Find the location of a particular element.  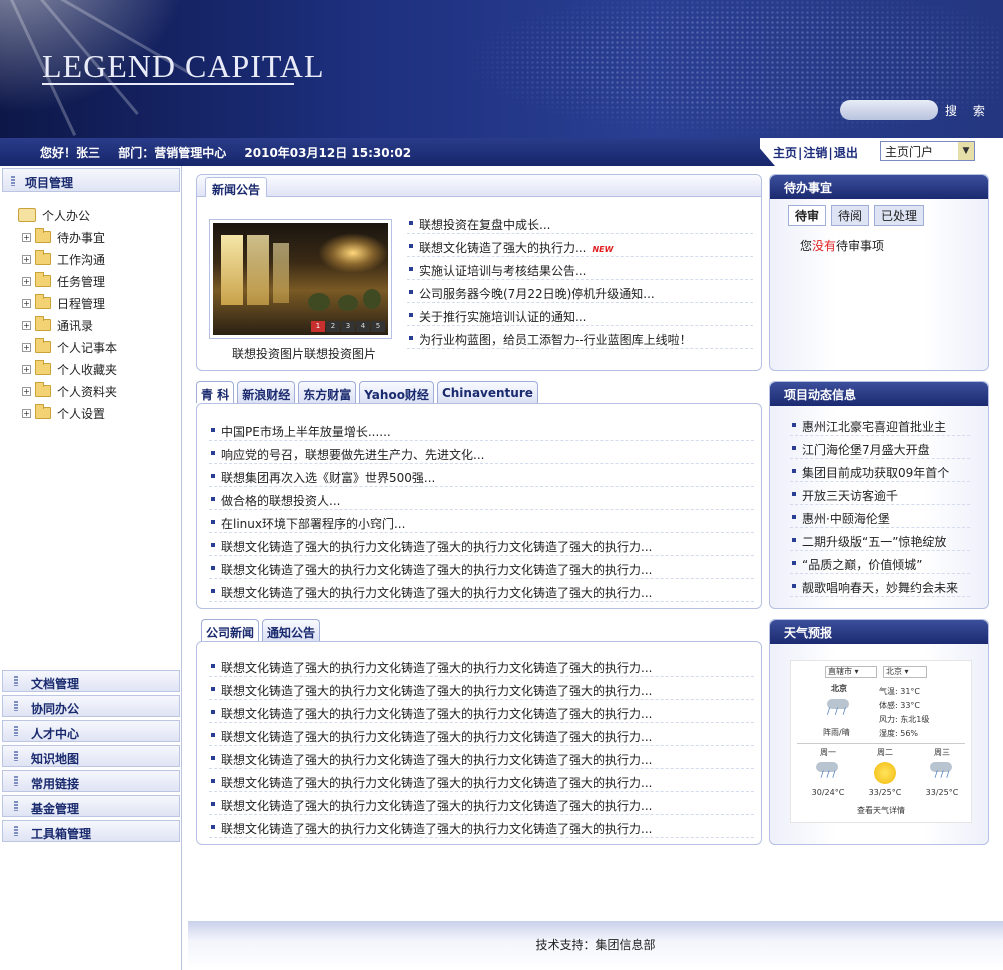

news-slideshow: 1 2 3 4 5 is located at coordinates (300, 279).